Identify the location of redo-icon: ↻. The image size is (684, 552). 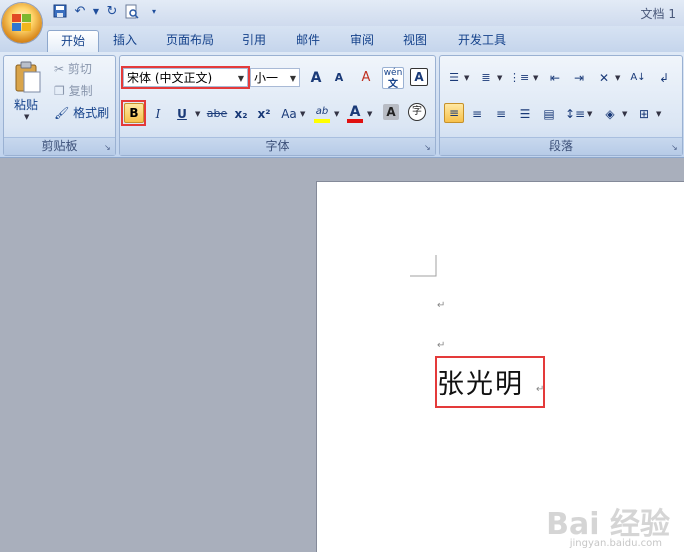
(112, 12).